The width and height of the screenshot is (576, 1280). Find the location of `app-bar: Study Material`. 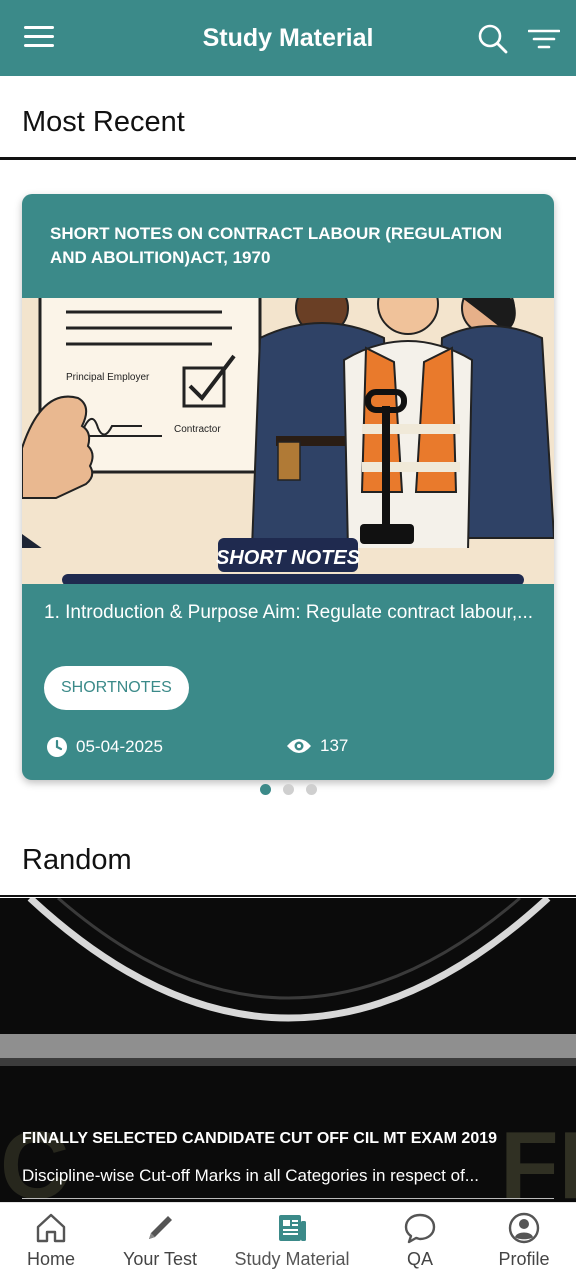

app-bar: Study Material is located at coordinates (288, 38).